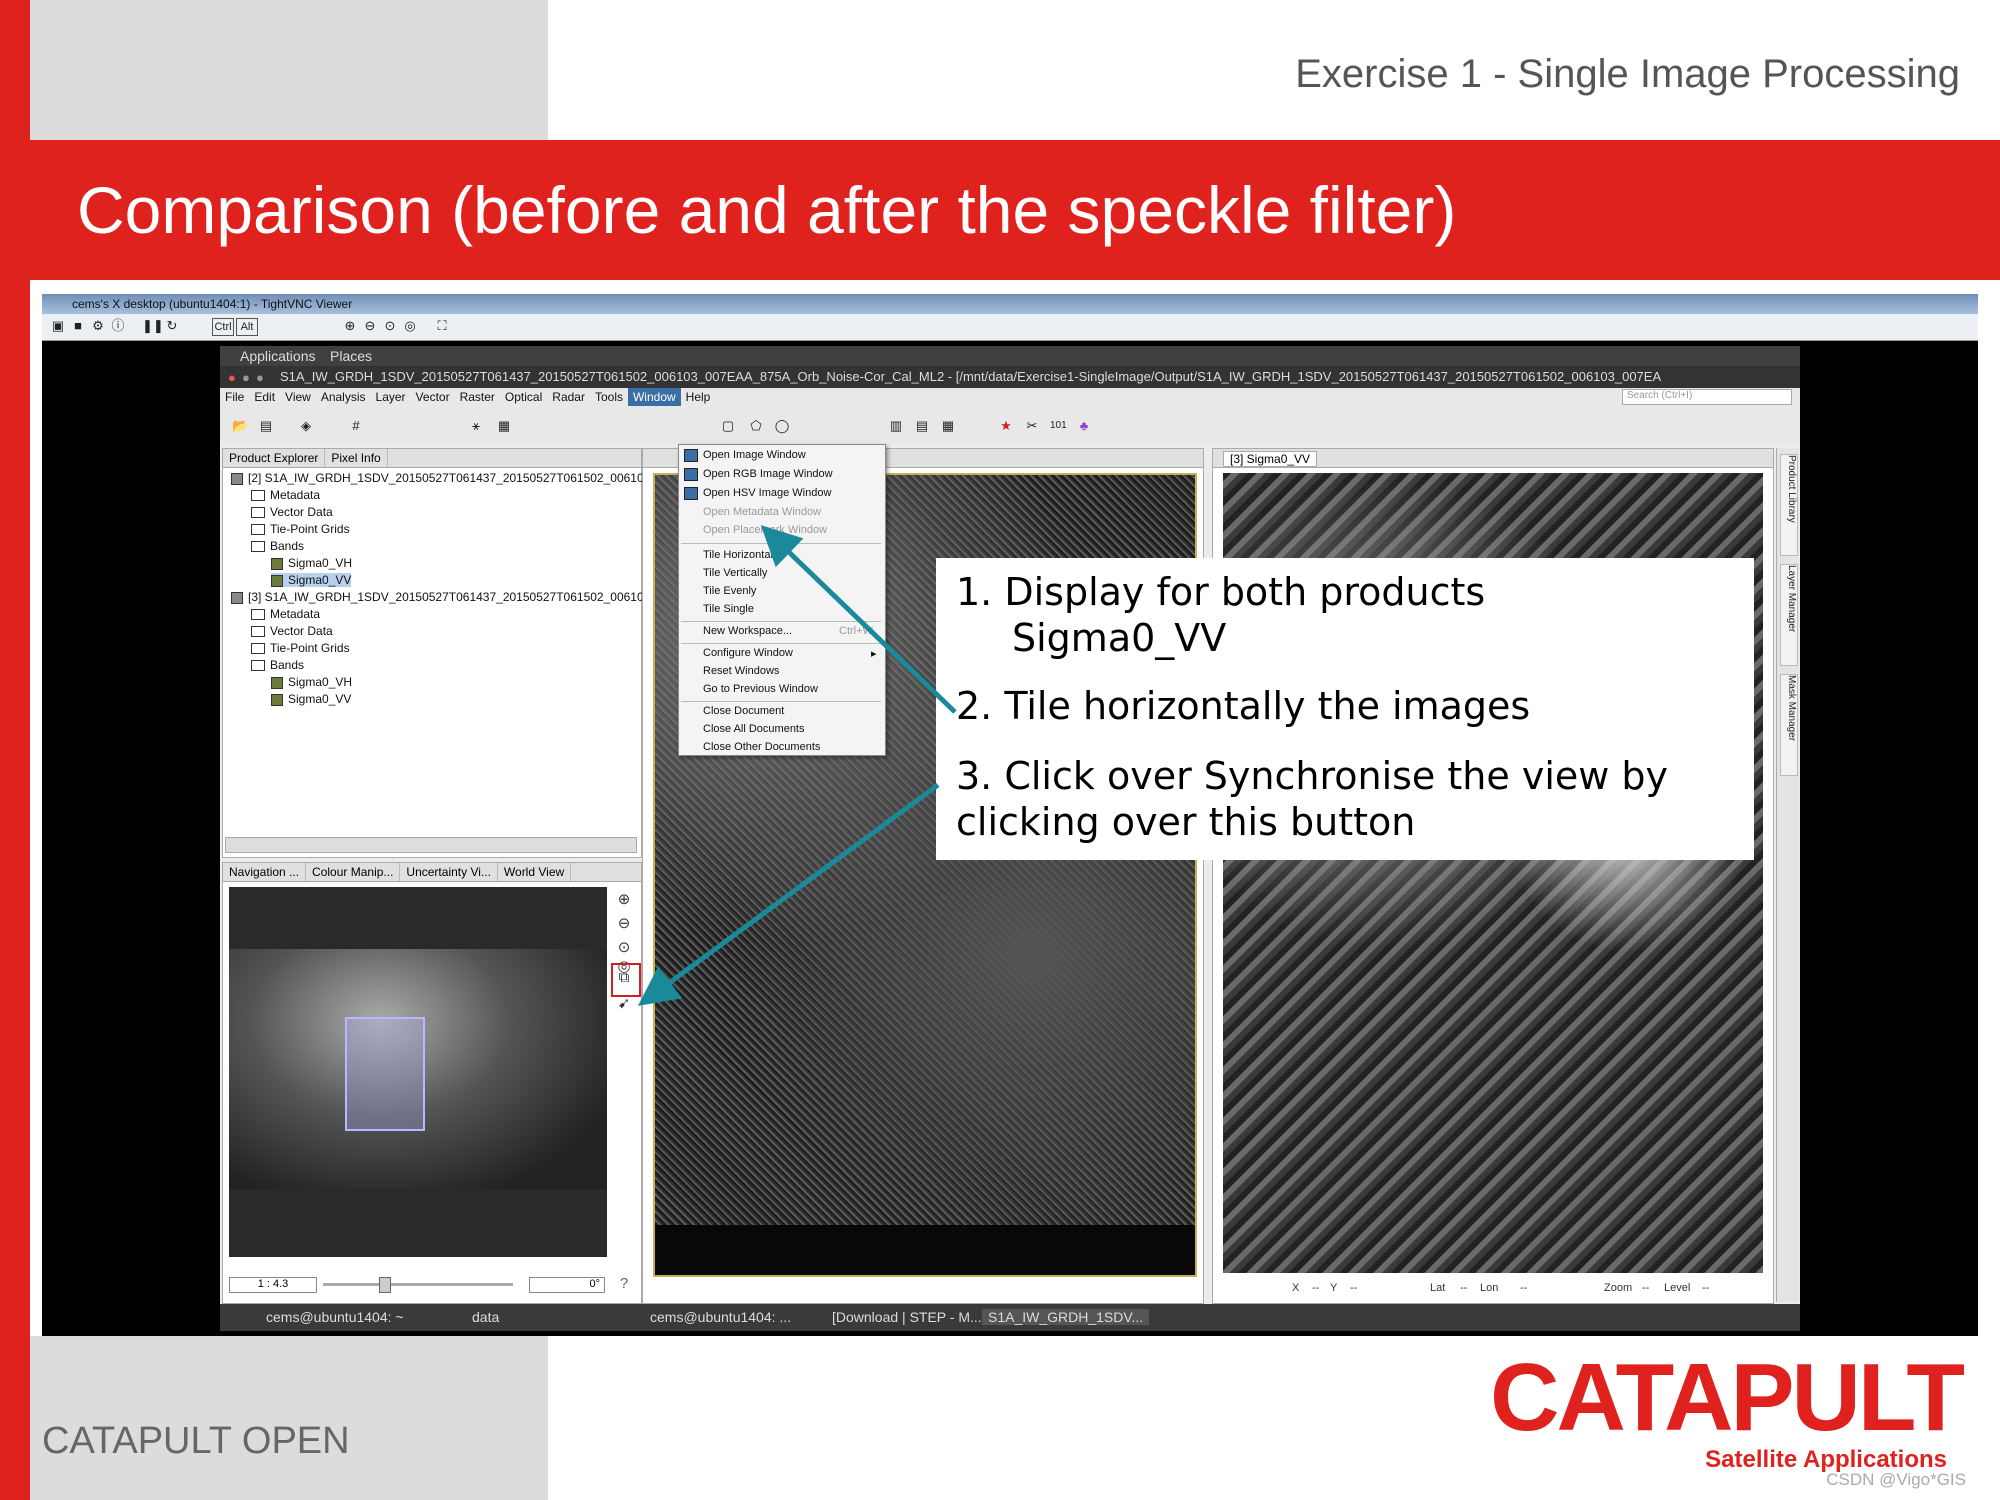  What do you see at coordinates (896, 426) in the screenshot?
I see `tile-vertical-icon: ▥` at bounding box center [896, 426].